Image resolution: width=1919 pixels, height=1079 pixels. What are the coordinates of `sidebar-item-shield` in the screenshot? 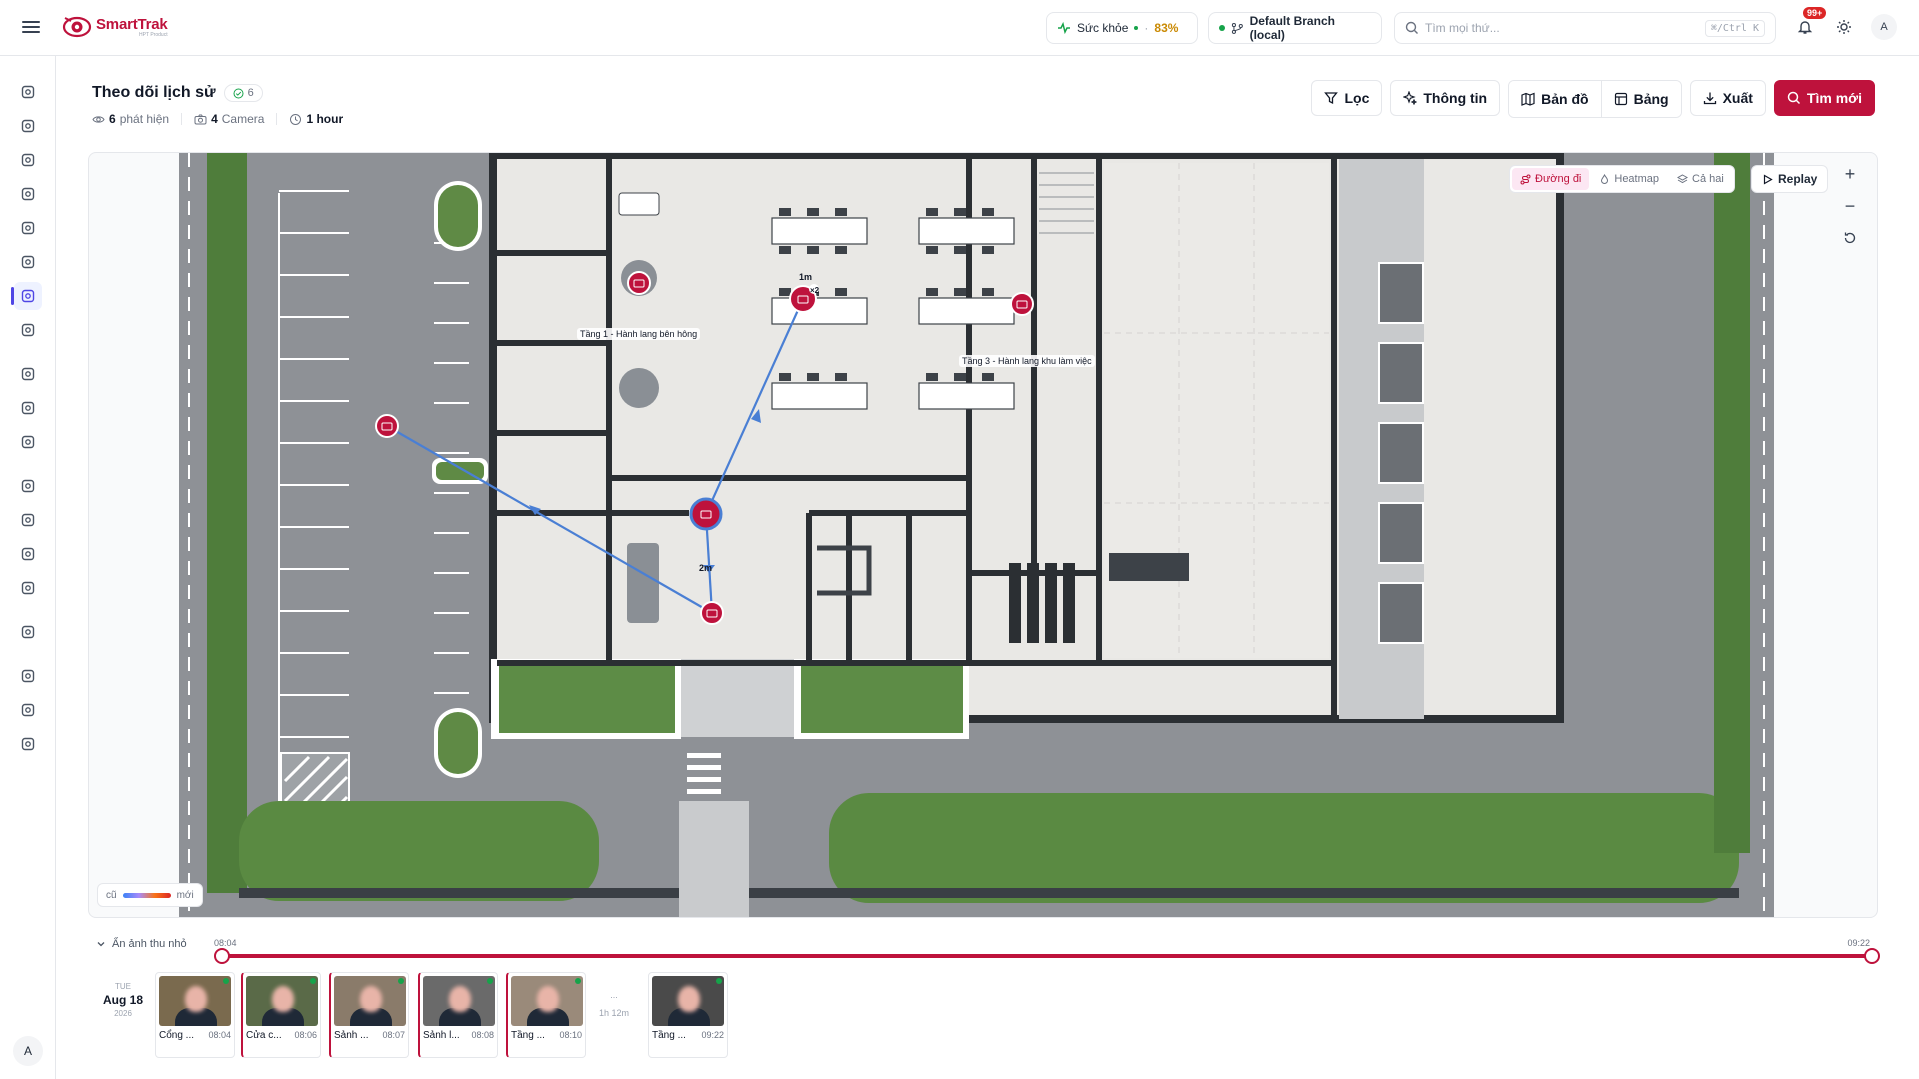 It's located at (28, 554).